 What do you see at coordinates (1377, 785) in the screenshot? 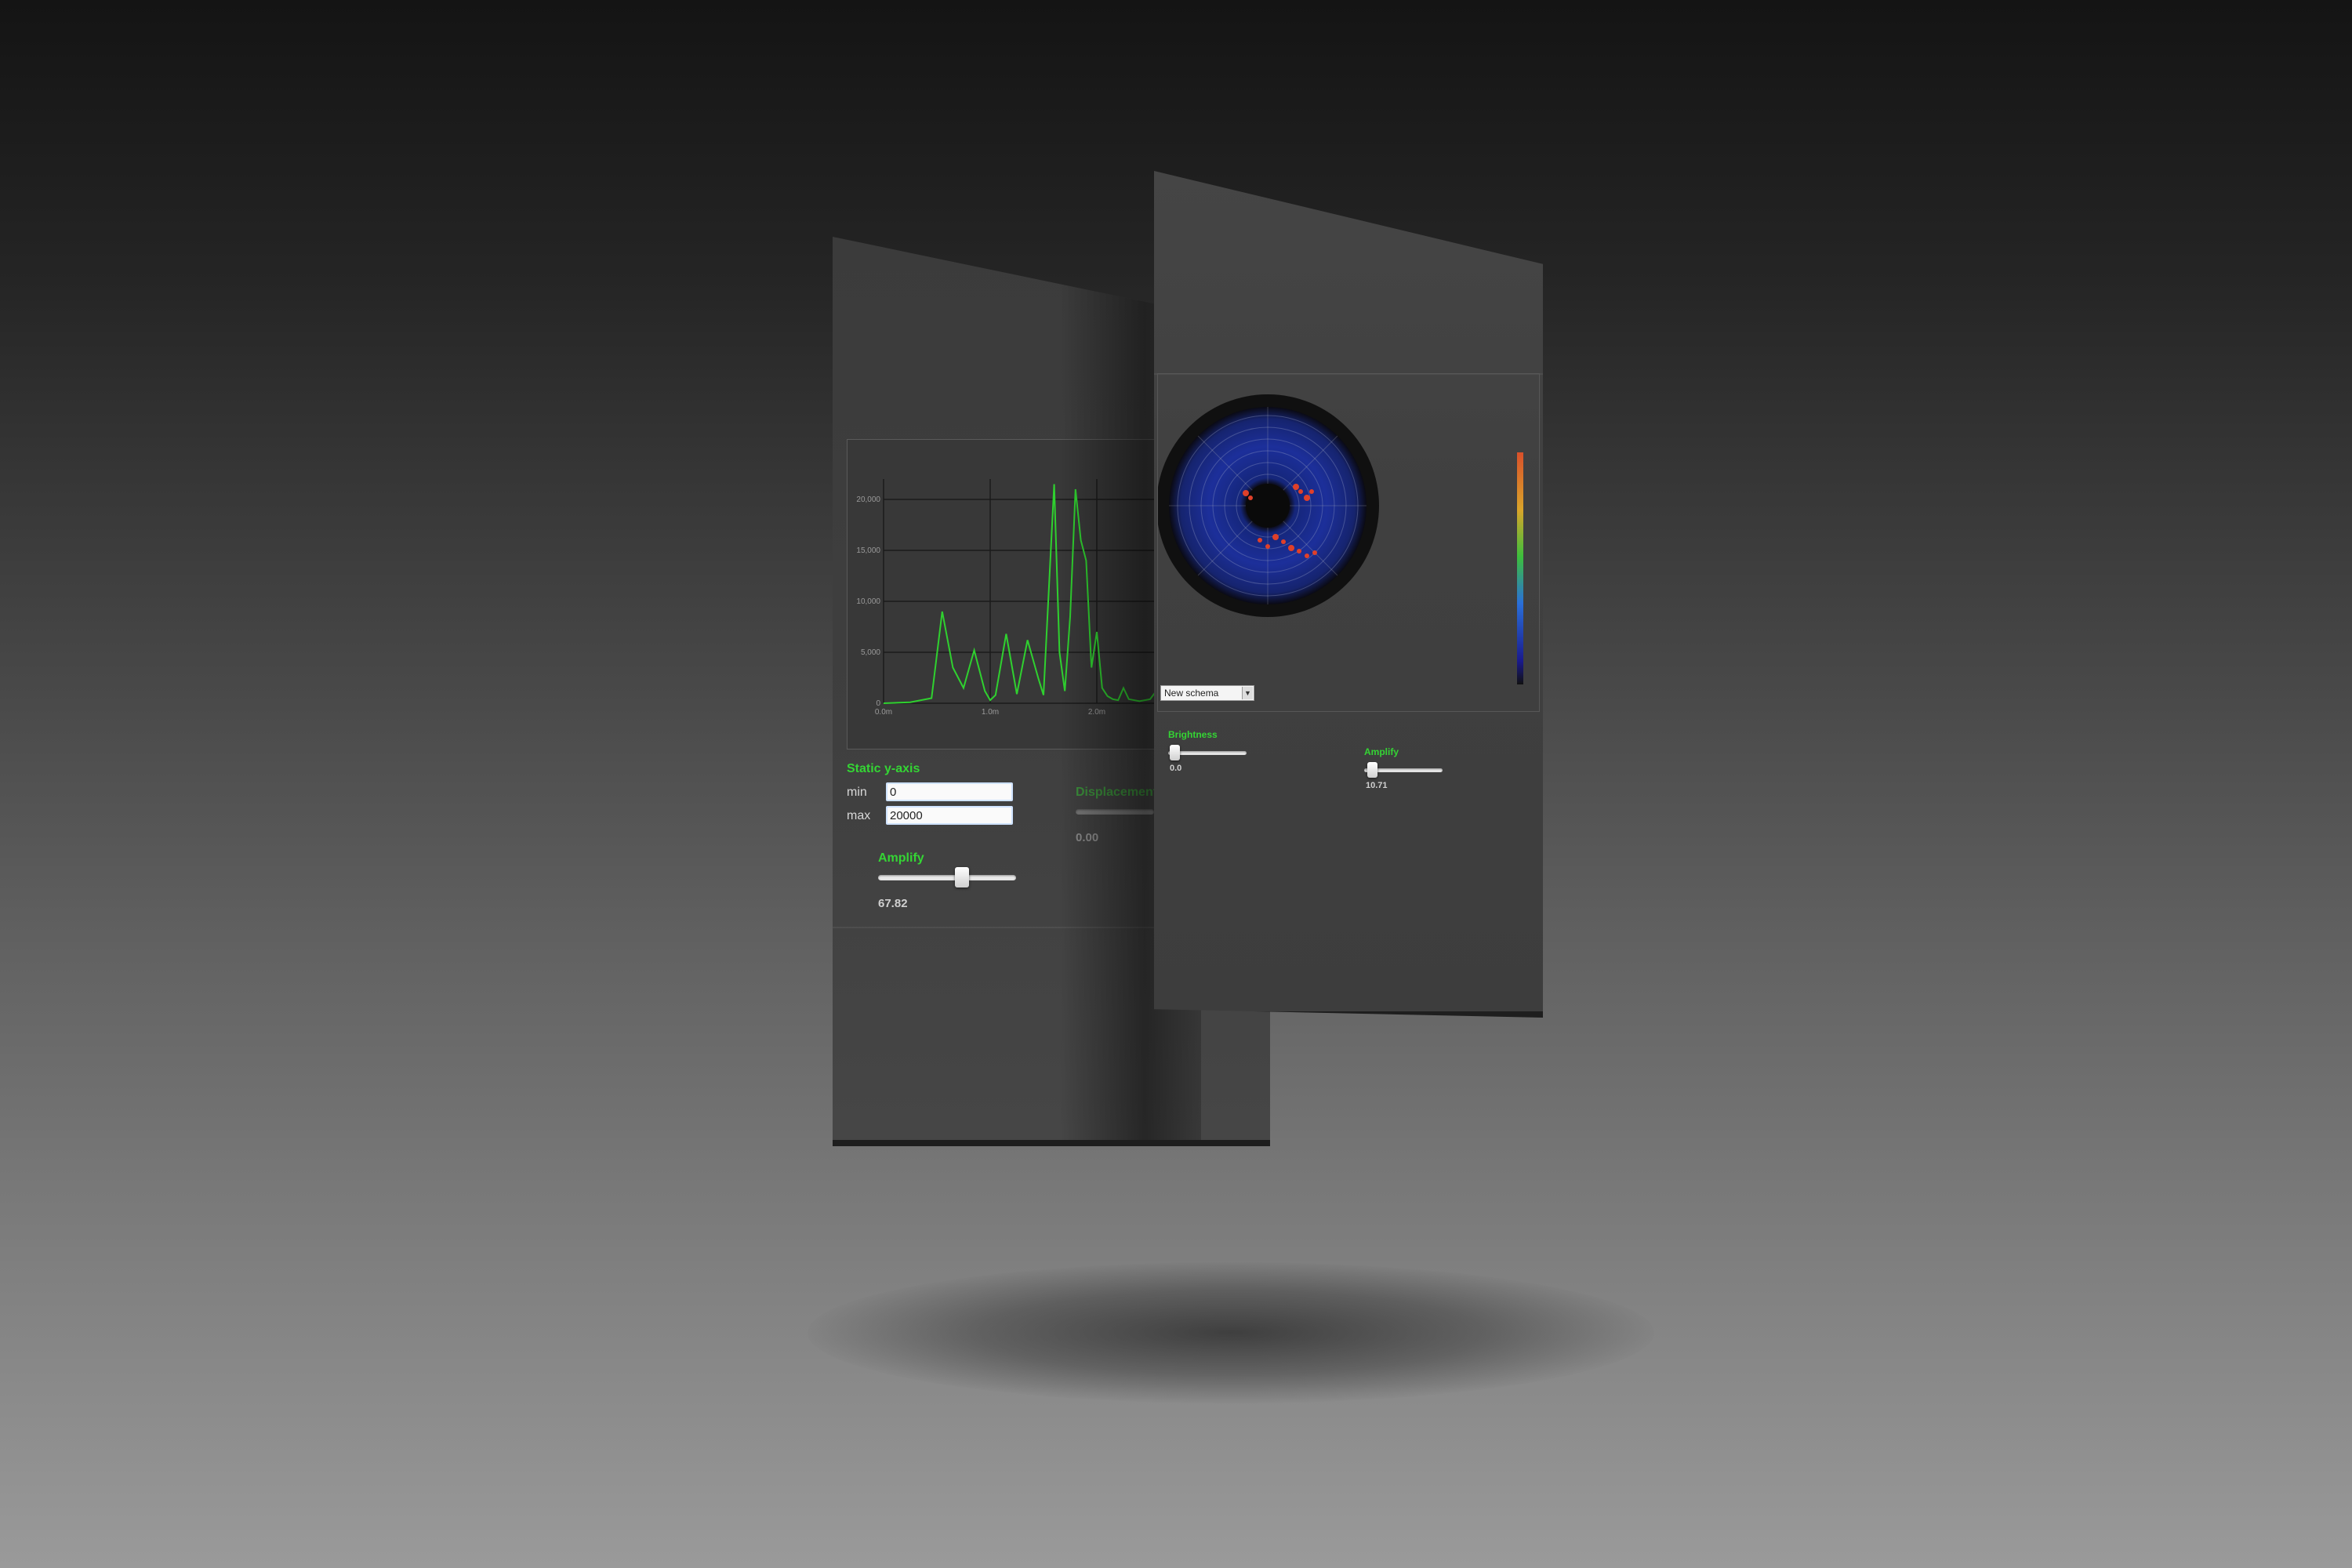
I see `polar-amplify-value: 10.71` at bounding box center [1377, 785].